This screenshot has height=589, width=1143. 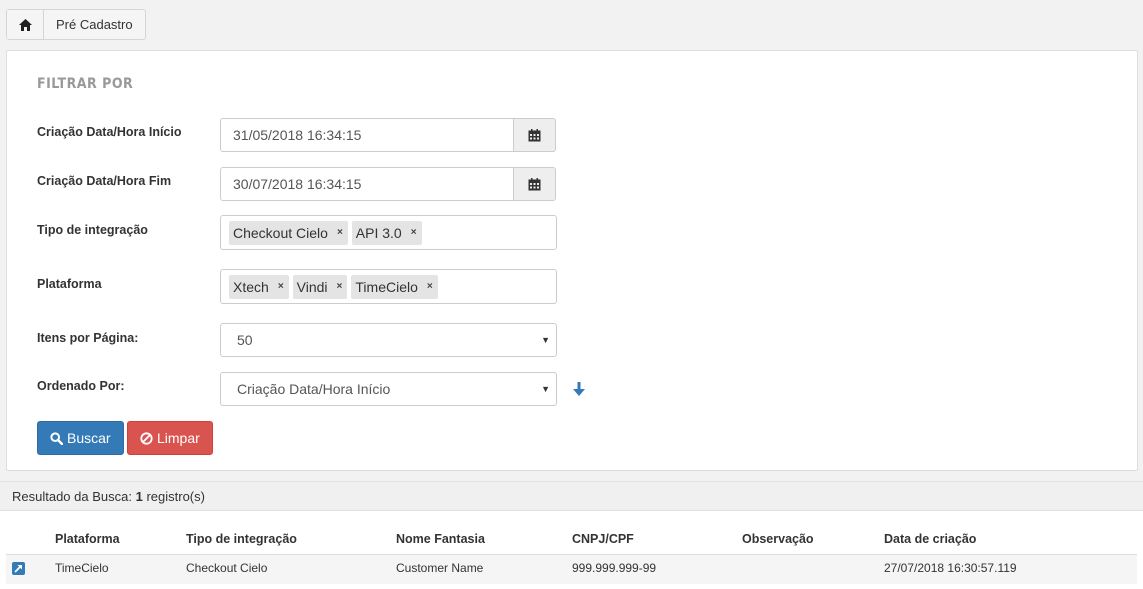 I want to click on tag-chip: API 3.0 ×, so click(x=386, y=232).